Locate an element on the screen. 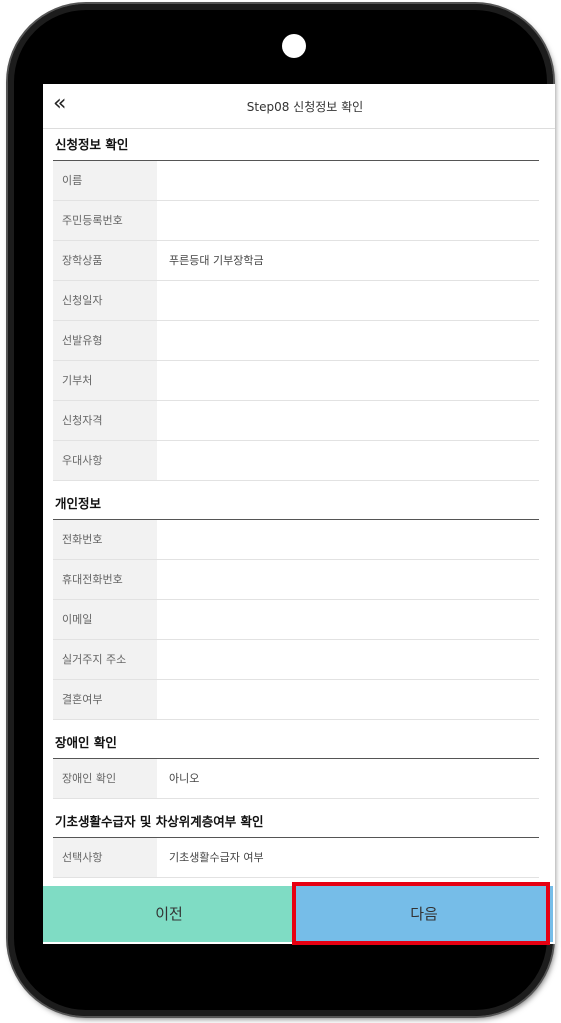 The height and width of the screenshot is (1023, 561). row-label: 전화번호 is located at coordinates (105, 539).